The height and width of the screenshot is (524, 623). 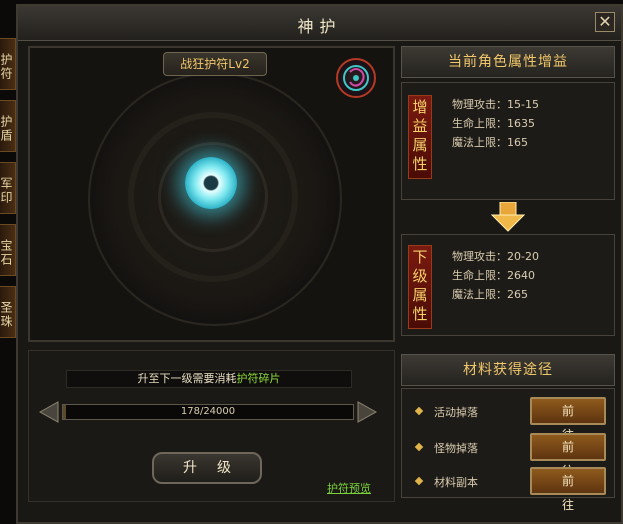 I want to click on progress-track: 178/24000, so click(x=208, y=412).